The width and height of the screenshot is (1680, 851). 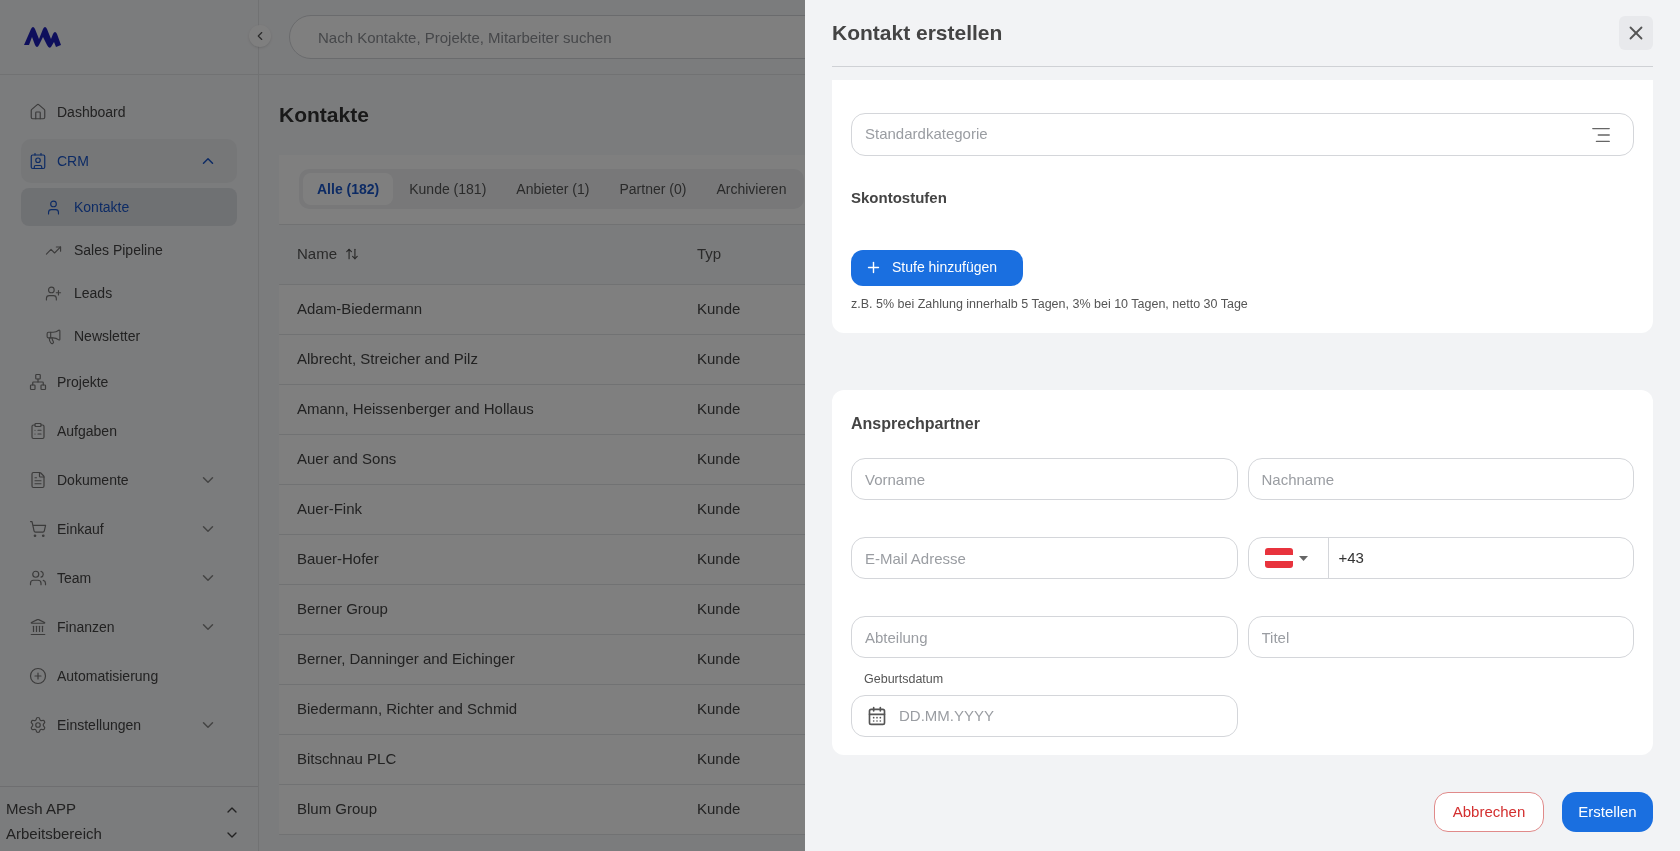 What do you see at coordinates (347, 758) in the screenshot?
I see `table-cell: Bitschnau PLC` at bounding box center [347, 758].